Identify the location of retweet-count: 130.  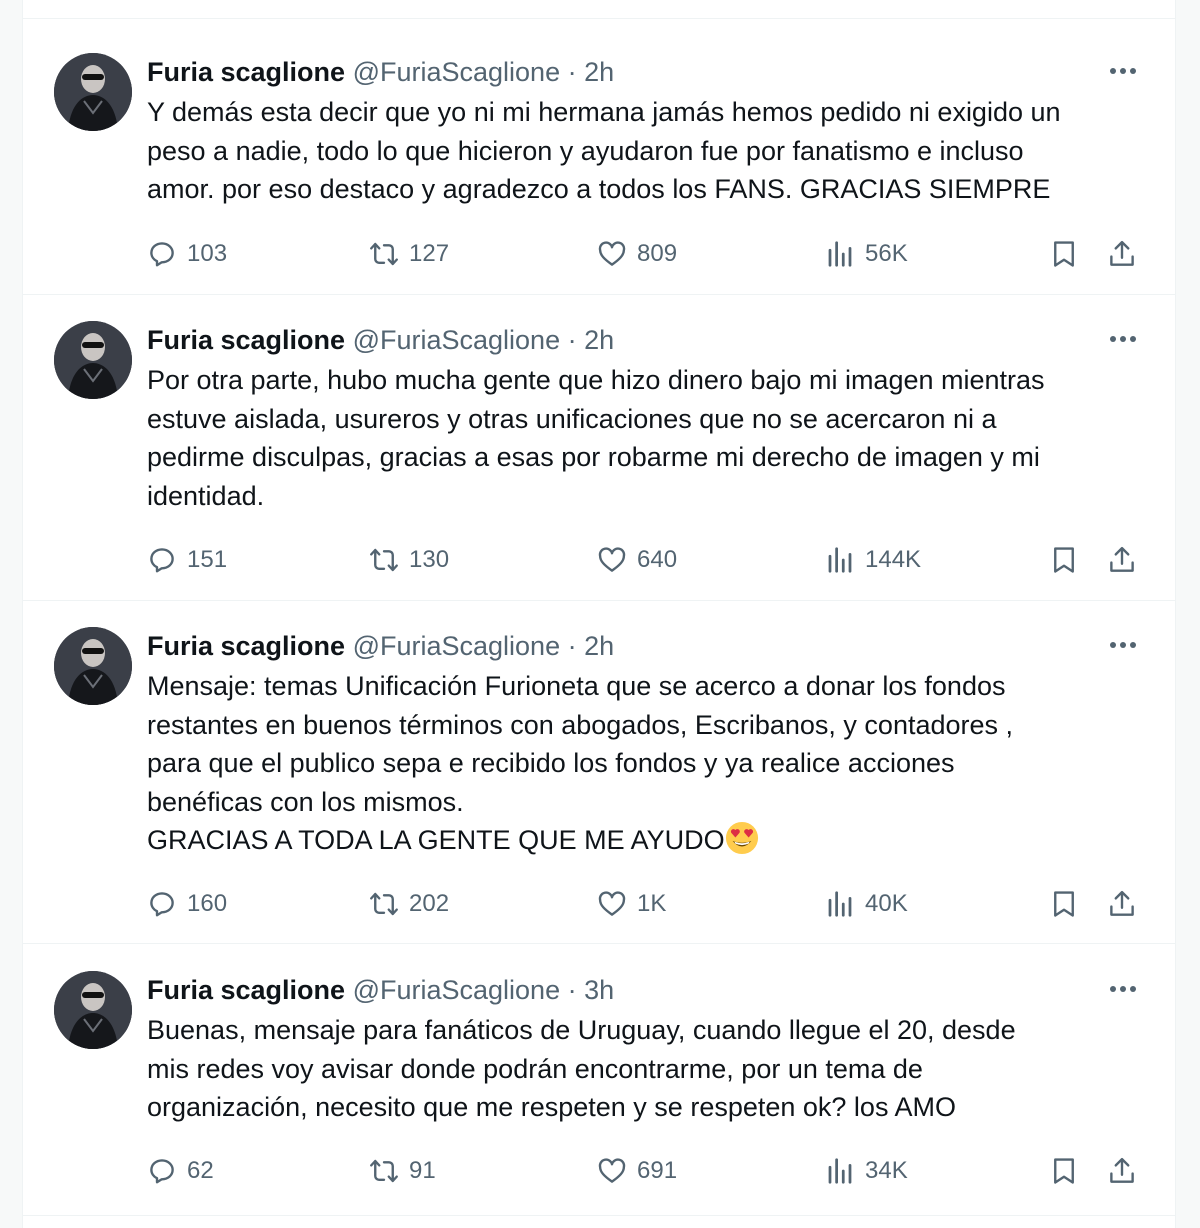
(429, 559).